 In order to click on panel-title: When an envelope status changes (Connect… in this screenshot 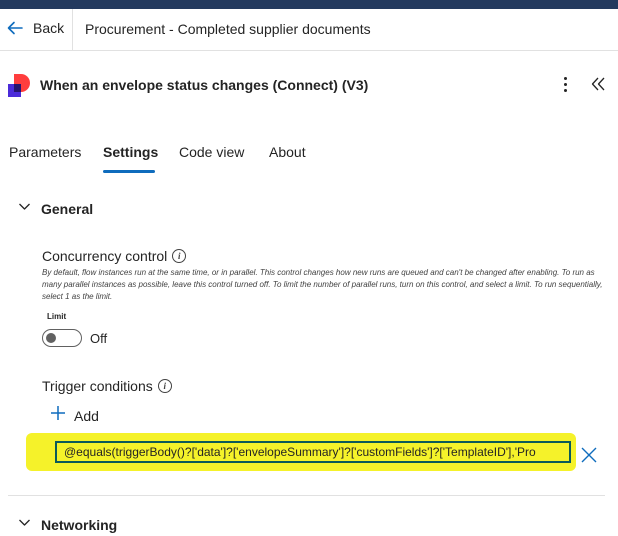, I will do `click(204, 85)`.